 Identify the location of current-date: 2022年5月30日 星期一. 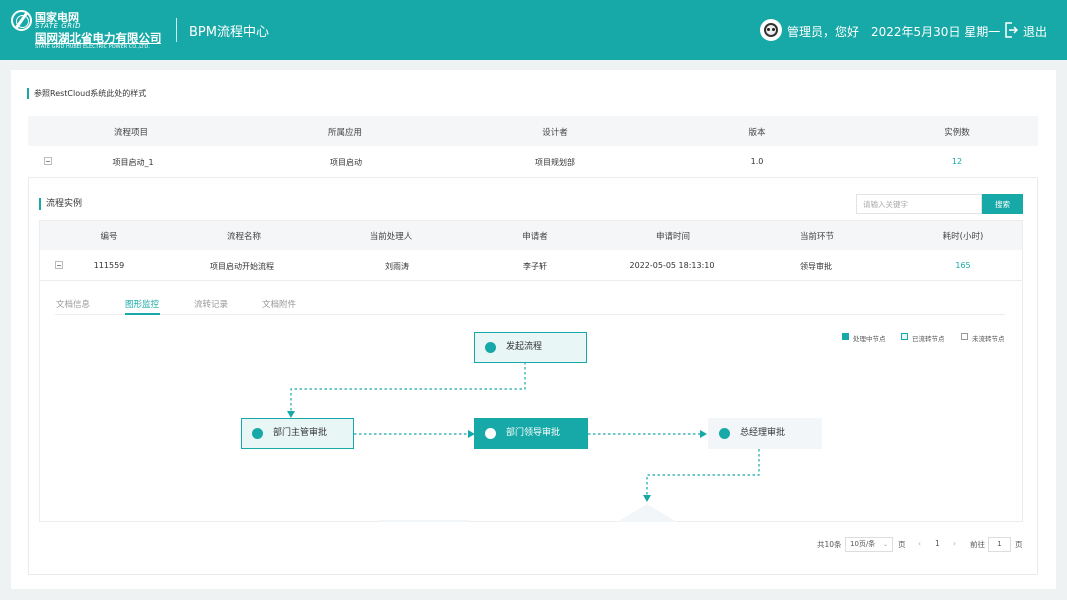
(936, 32).